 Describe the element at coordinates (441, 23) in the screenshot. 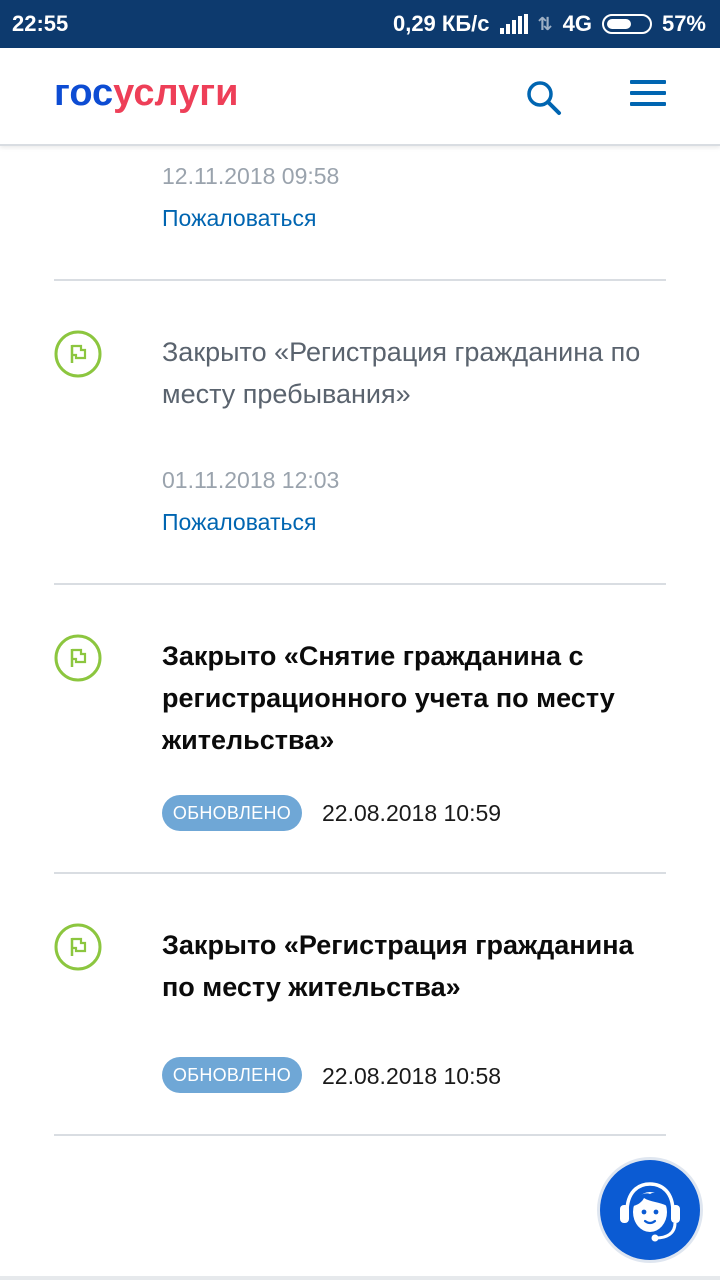

I see `network-speed: 0,29 КБ/с` at that location.